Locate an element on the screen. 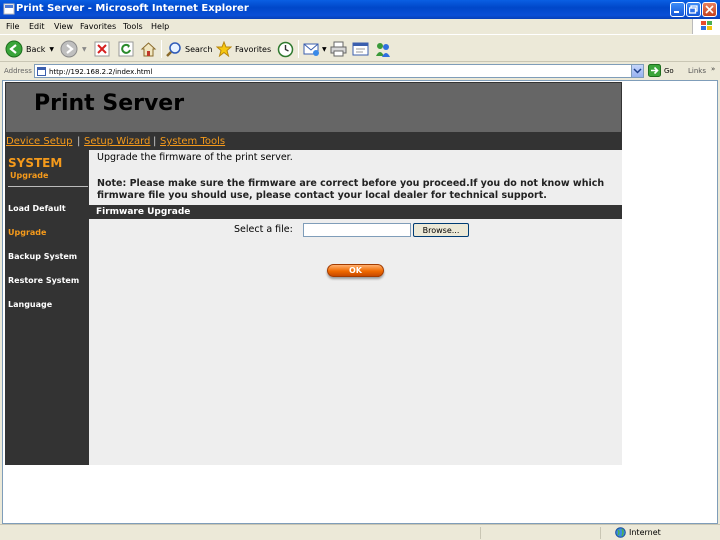 The image size is (720, 540). mail-dropdown-icon: ▼ is located at coordinates (324, 49).